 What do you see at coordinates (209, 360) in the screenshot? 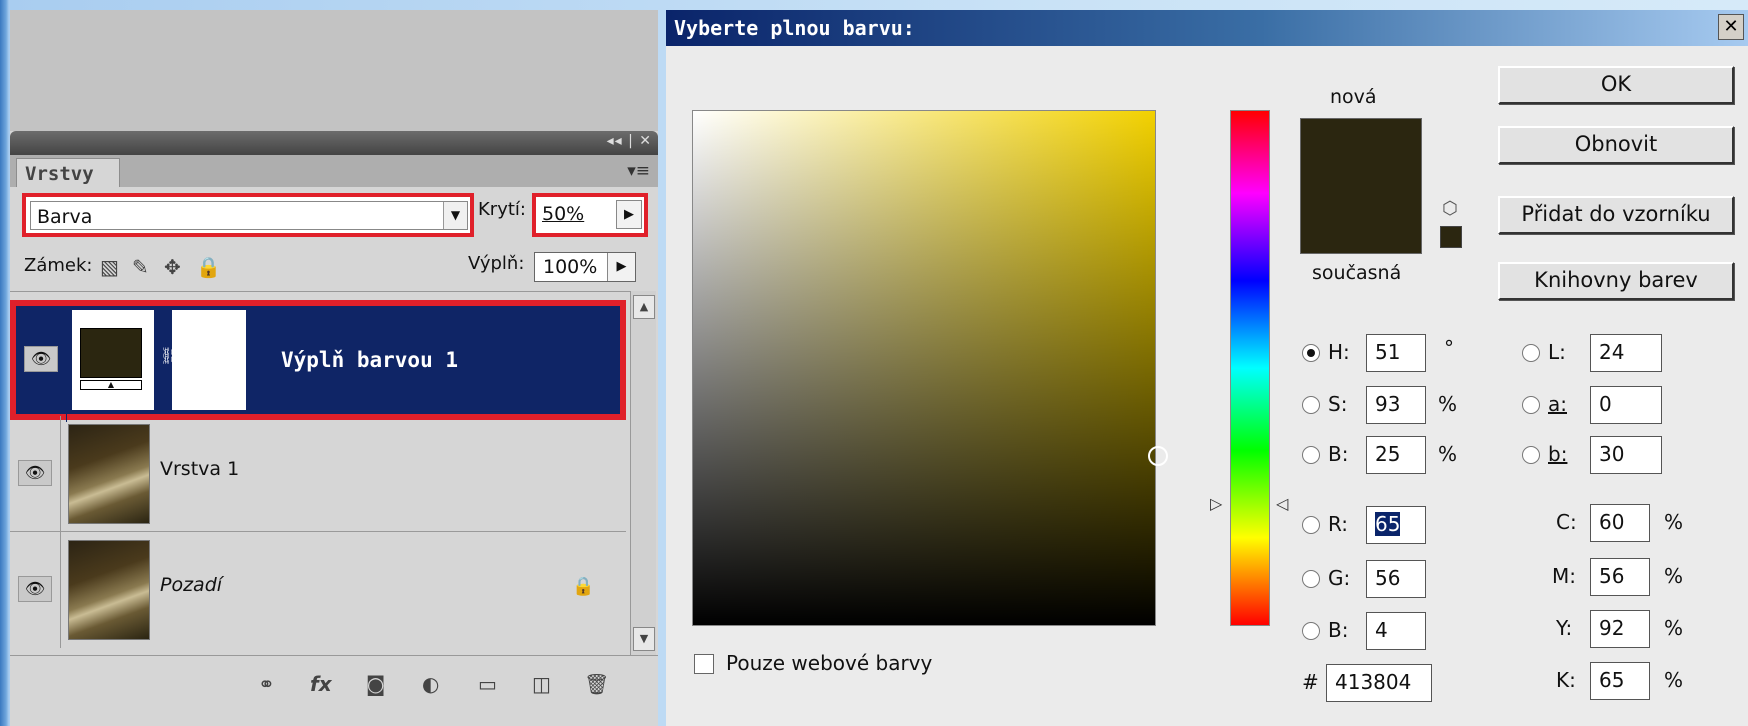
I see `layer-mask-thumbnail` at bounding box center [209, 360].